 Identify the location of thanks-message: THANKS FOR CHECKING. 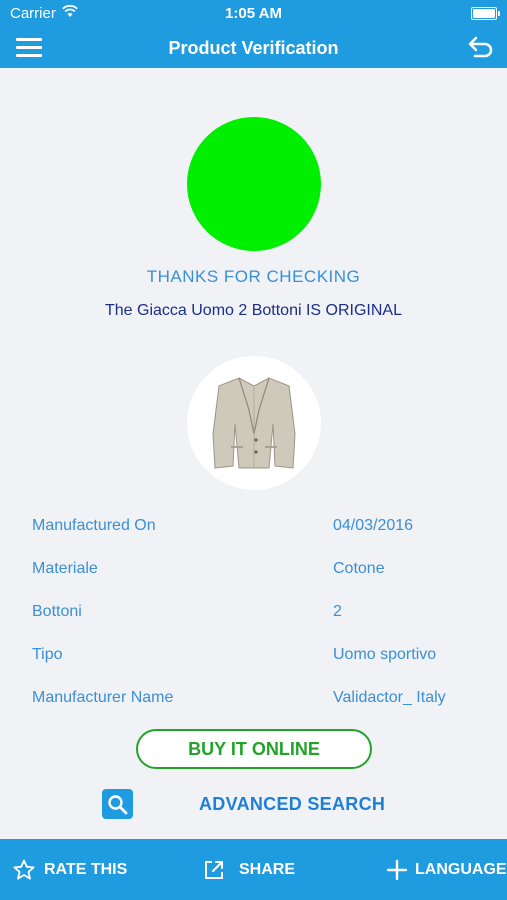
(253, 276).